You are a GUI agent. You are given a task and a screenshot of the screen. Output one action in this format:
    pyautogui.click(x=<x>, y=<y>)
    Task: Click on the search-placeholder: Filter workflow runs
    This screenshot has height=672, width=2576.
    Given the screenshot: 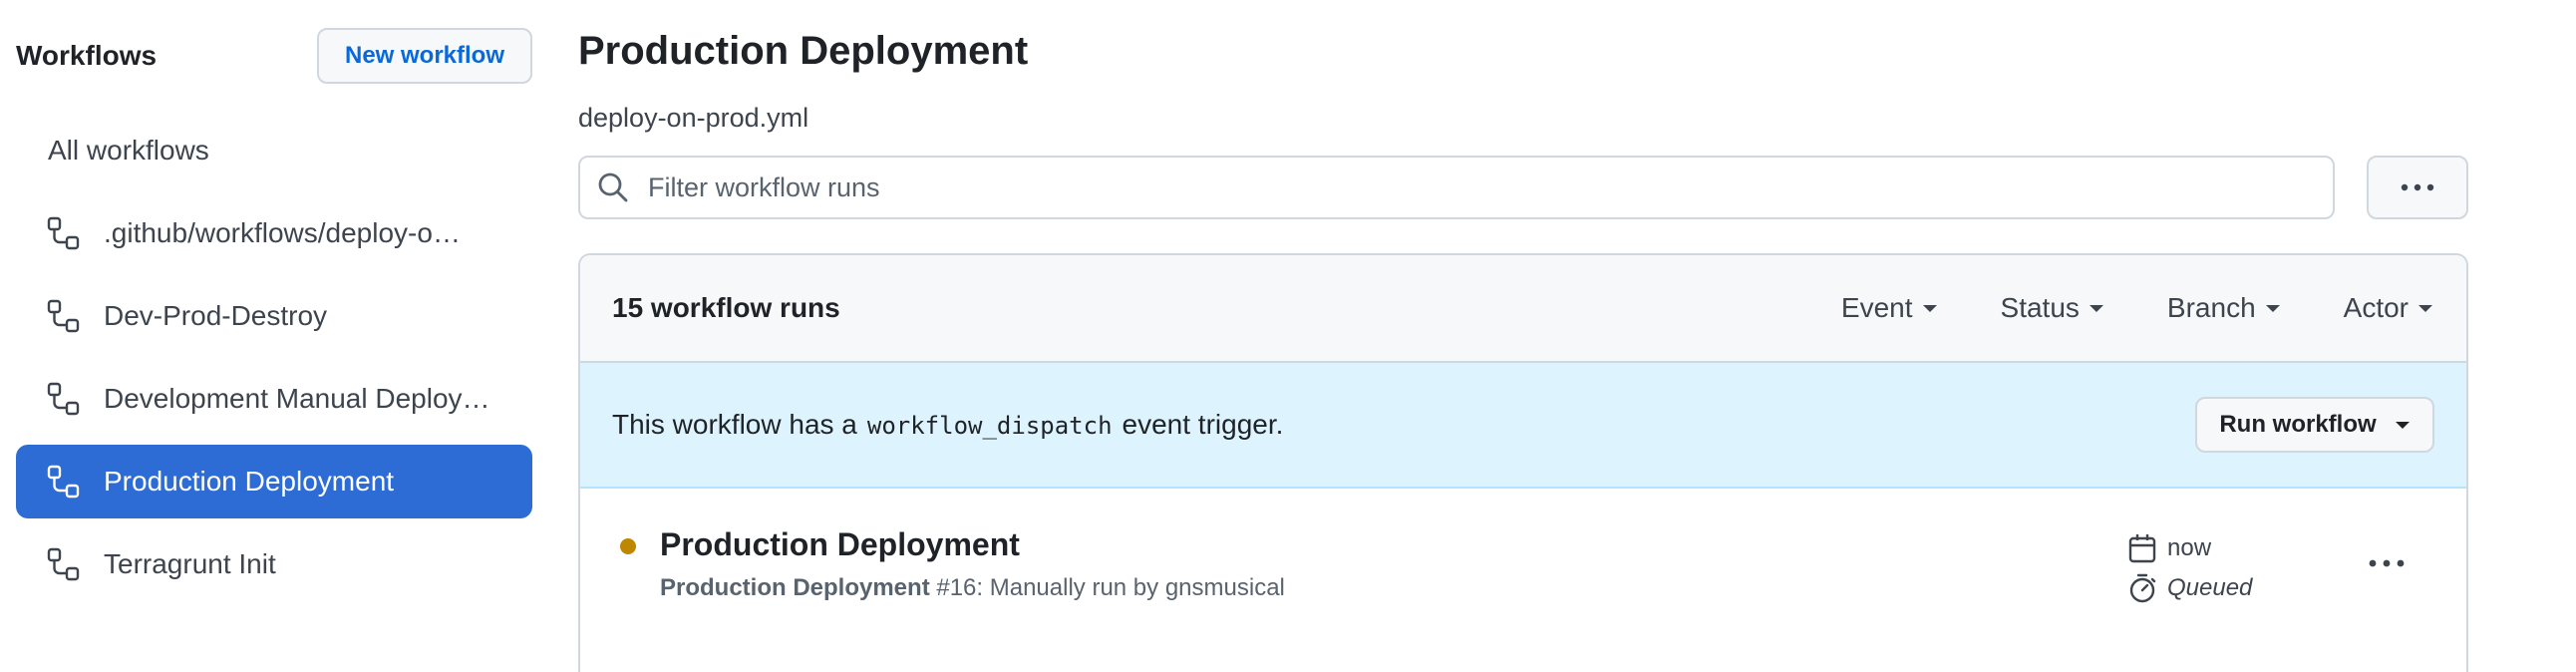 What is the action you would take?
    pyautogui.click(x=764, y=186)
    